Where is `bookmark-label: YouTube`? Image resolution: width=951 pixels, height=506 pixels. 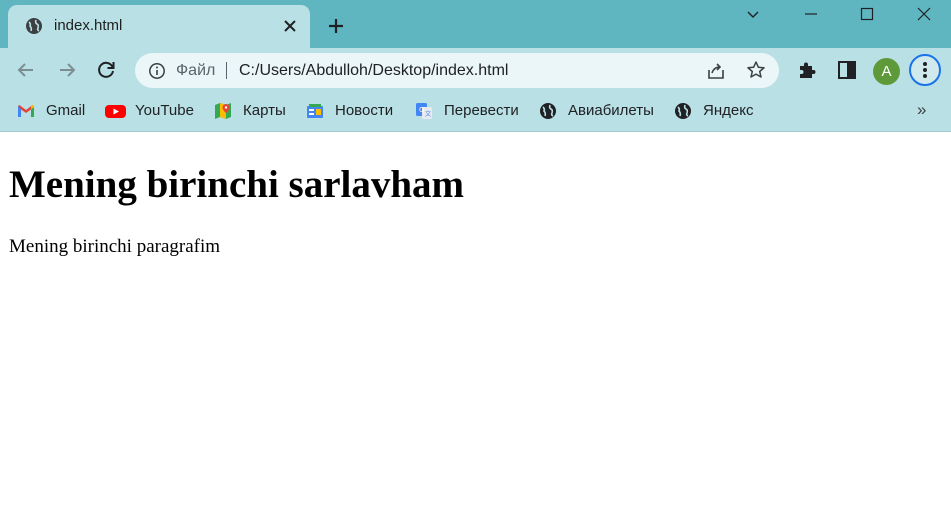 bookmark-label: YouTube is located at coordinates (164, 110).